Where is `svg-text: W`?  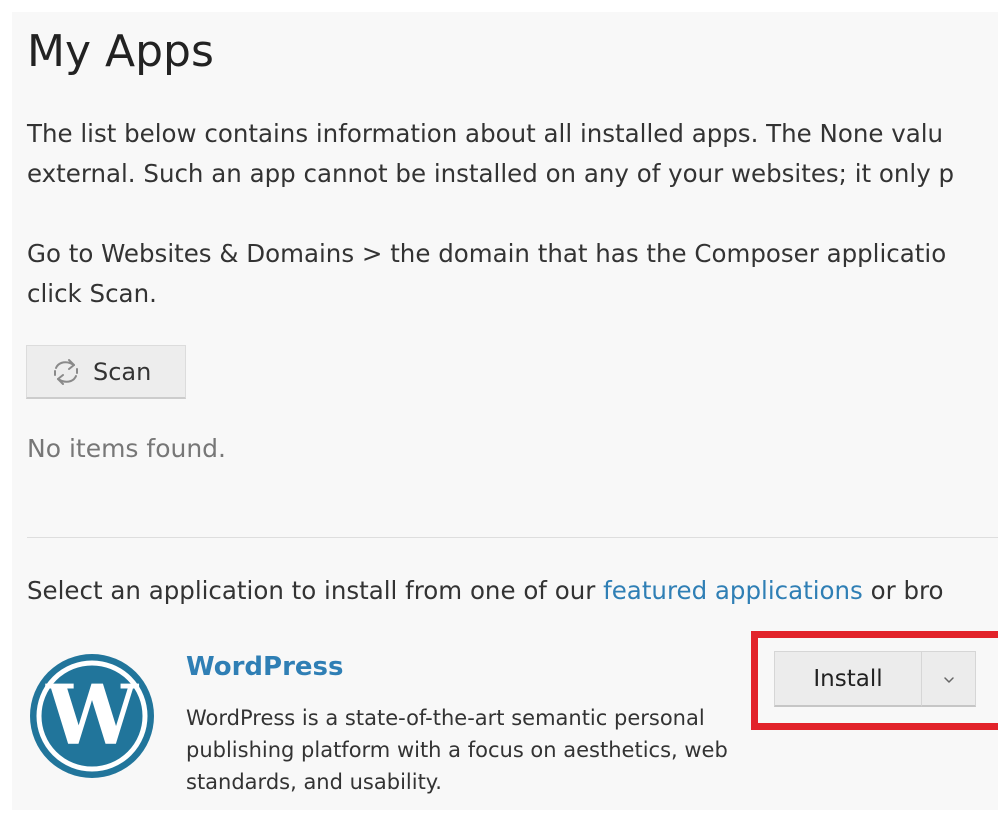
svg-text: W is located at coordinates (92, 716).